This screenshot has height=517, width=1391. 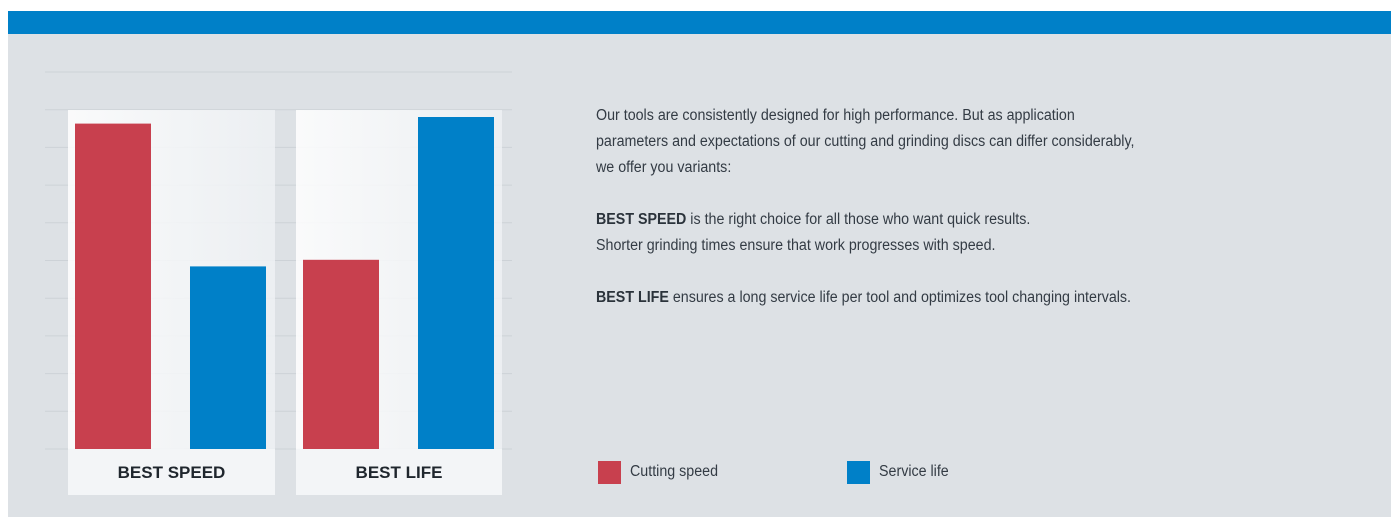 I want to click on legend-swatch-service-life, so click(x=858, y=472).